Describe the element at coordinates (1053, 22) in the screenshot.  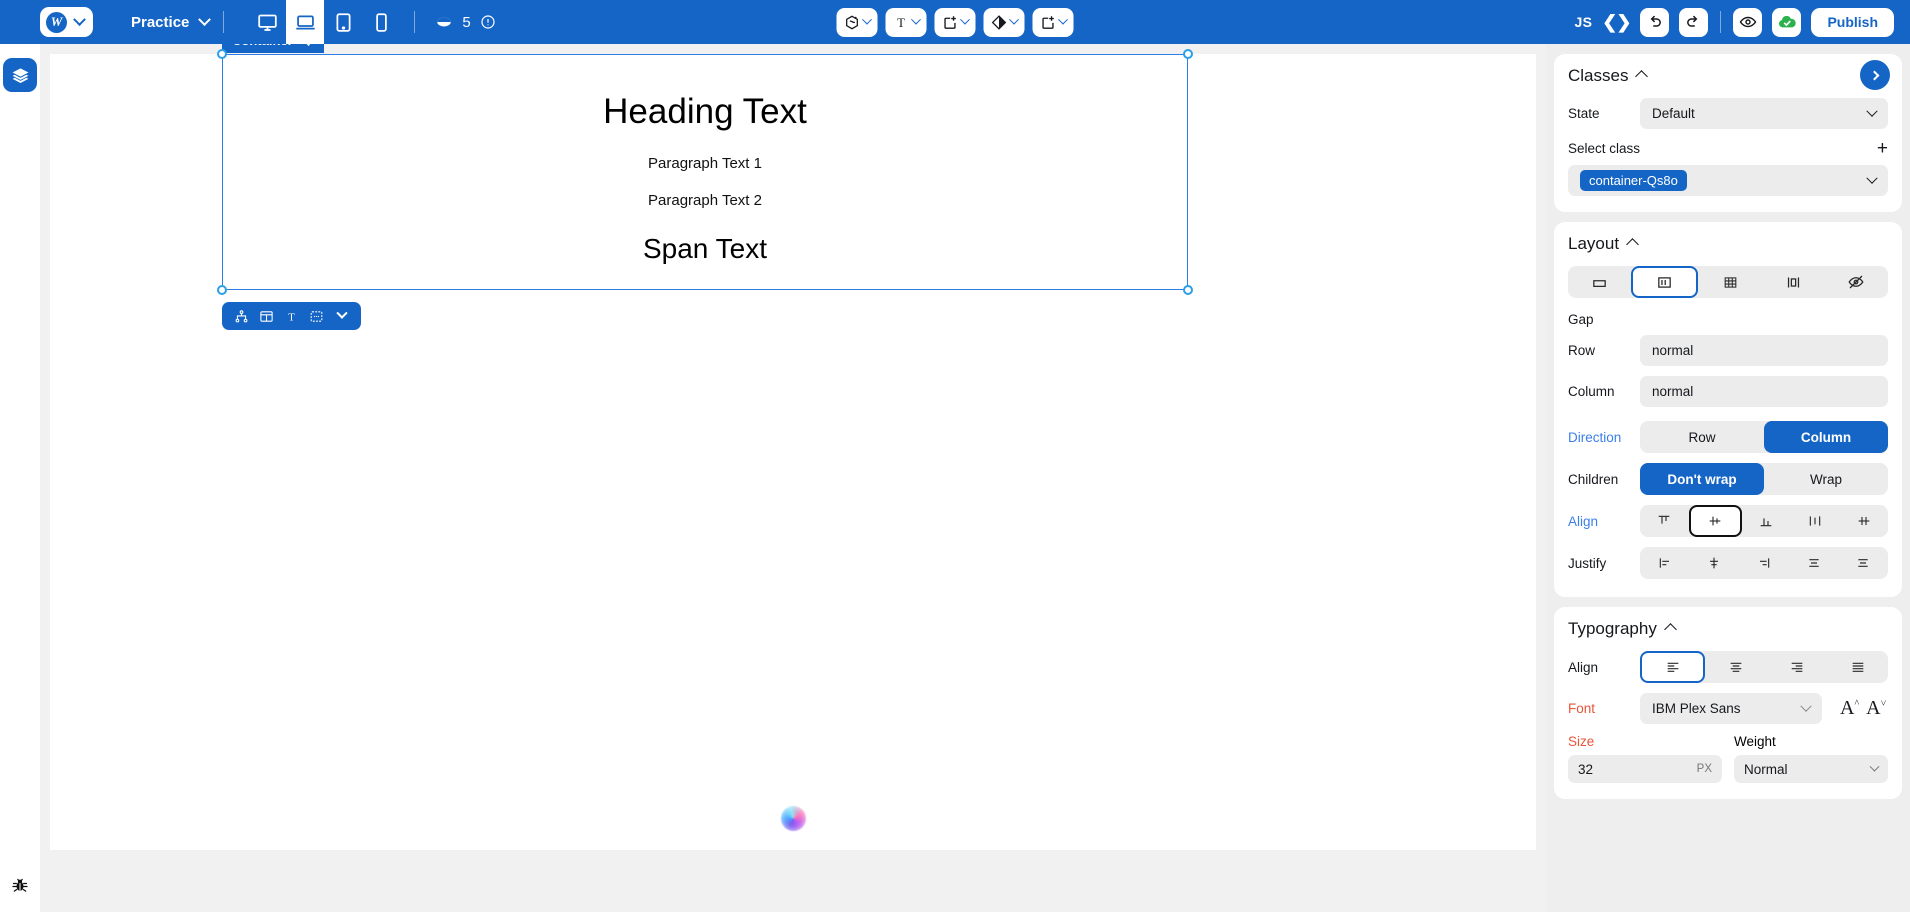
I see `add-asset-tool` at that location.